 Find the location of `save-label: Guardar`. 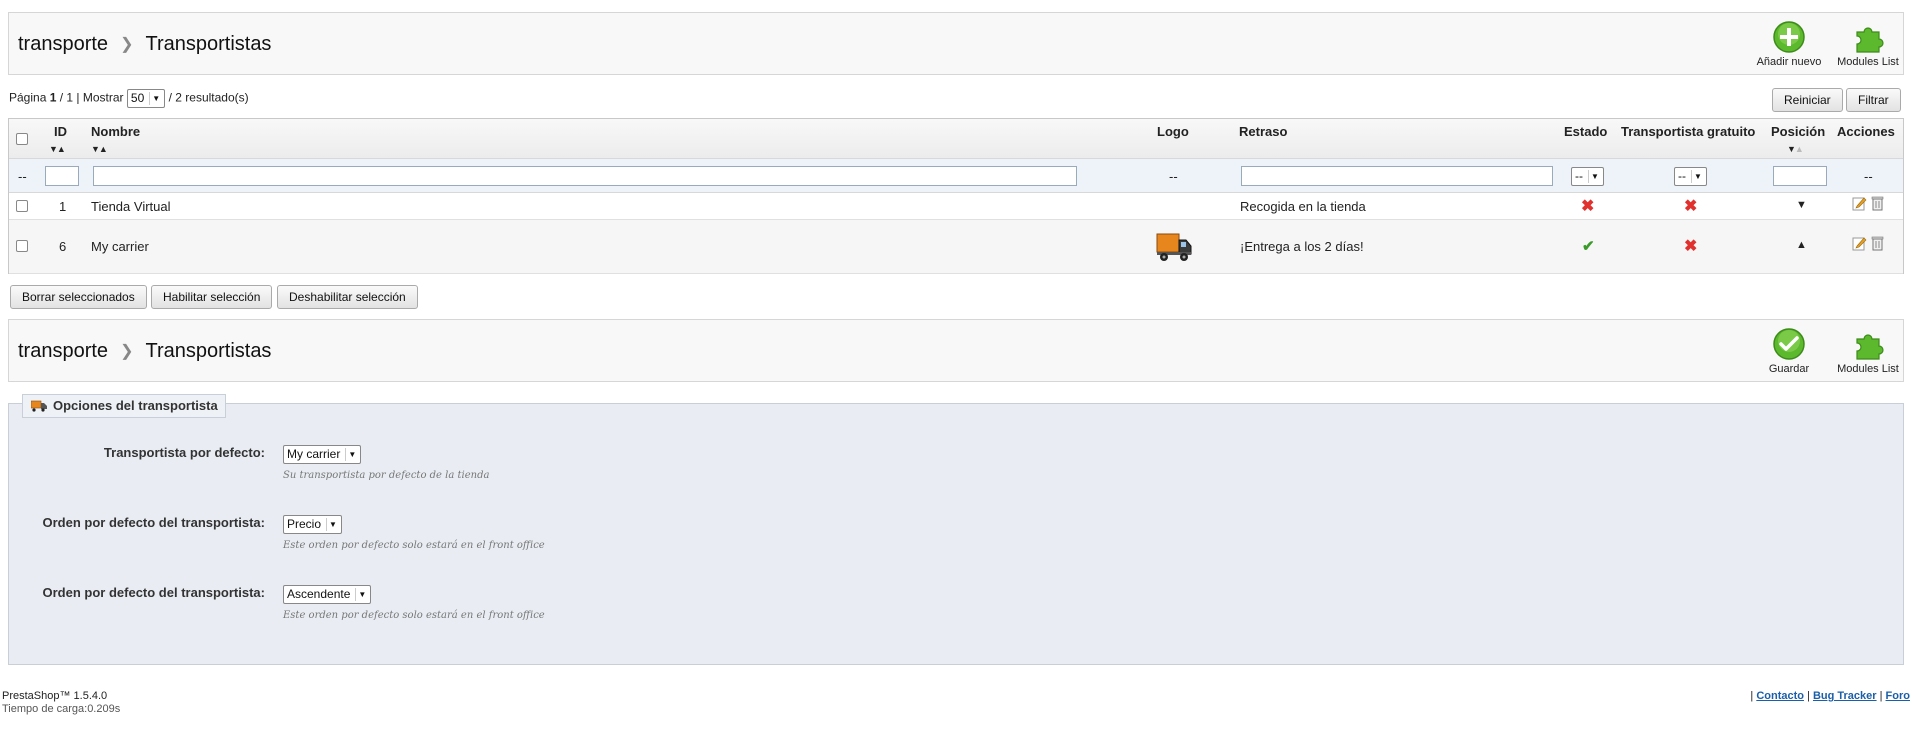

save-label: Guardar is located at coordinates (1789, 369).